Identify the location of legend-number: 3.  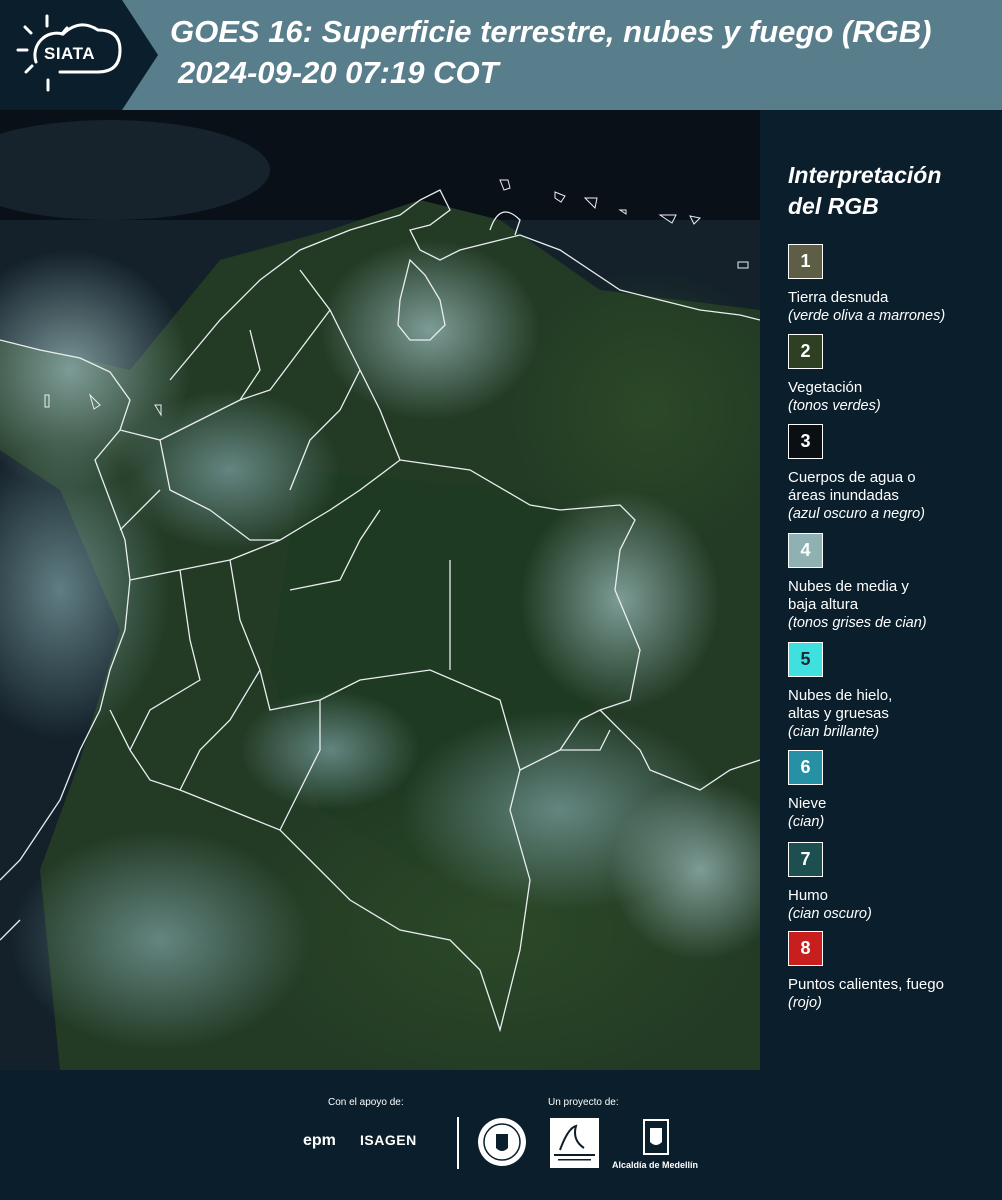
(805, 441).